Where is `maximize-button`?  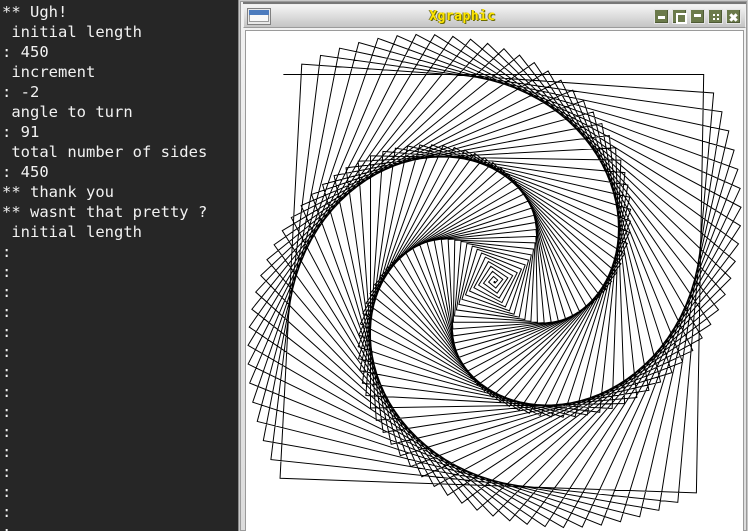 maximize-button is located at coordinates (679, 16).